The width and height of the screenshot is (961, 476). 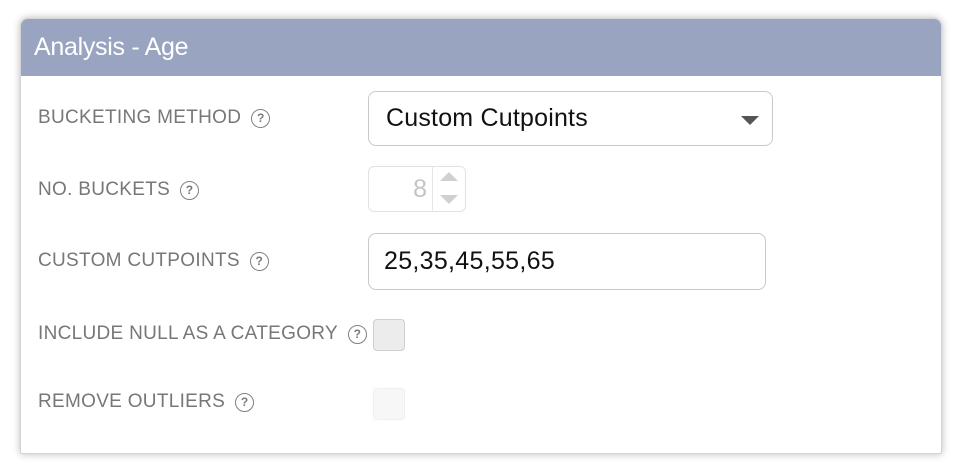 What do you see at coordinates (420, 189) in the screenshot?
I see `no-buckets-value: 8` at bounding box center [420, 189].